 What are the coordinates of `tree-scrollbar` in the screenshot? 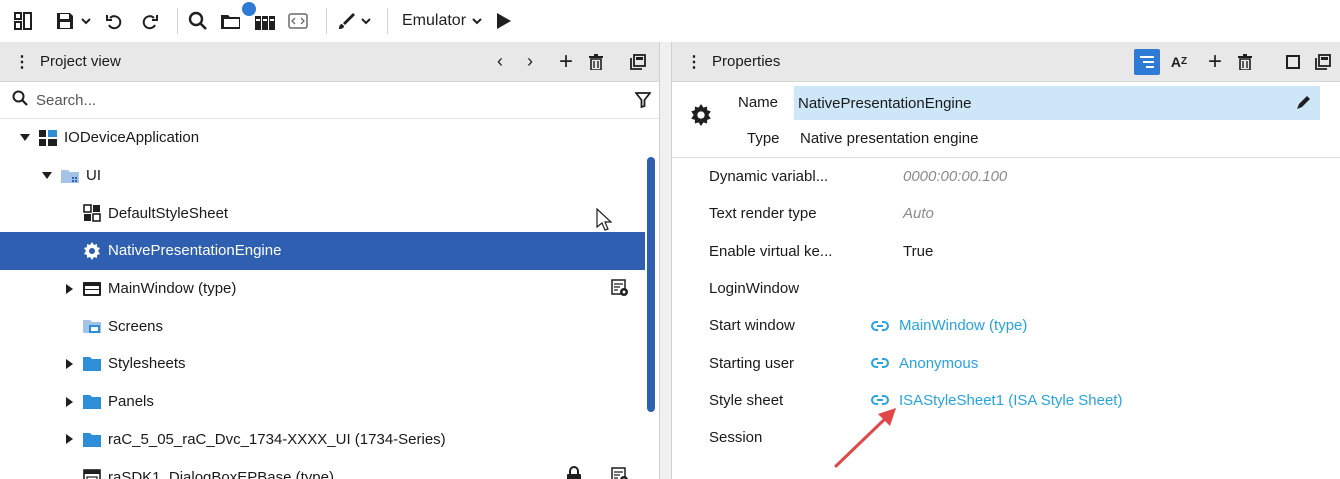 It's located at (651, 284).